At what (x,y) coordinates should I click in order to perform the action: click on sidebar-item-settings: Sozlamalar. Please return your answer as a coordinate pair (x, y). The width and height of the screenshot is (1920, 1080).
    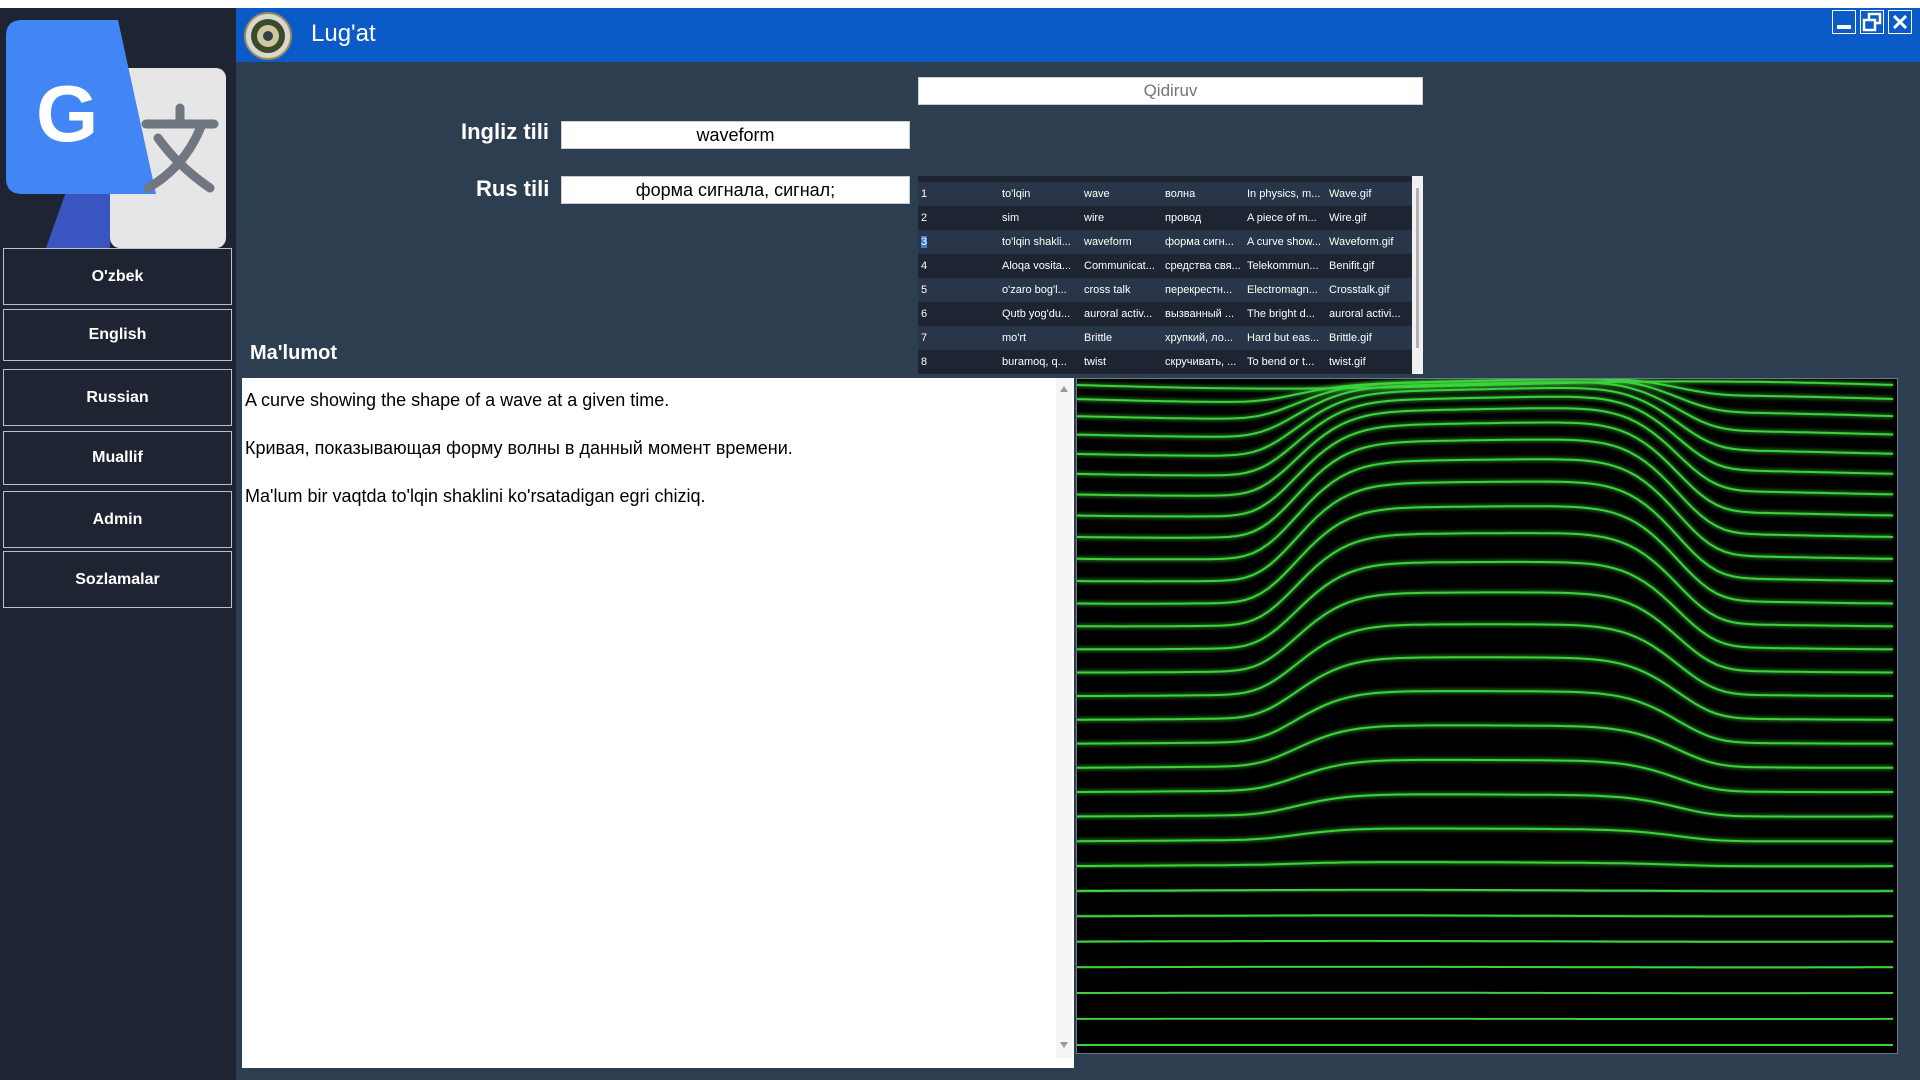
    Looking at the image, I should click on (117, 579).